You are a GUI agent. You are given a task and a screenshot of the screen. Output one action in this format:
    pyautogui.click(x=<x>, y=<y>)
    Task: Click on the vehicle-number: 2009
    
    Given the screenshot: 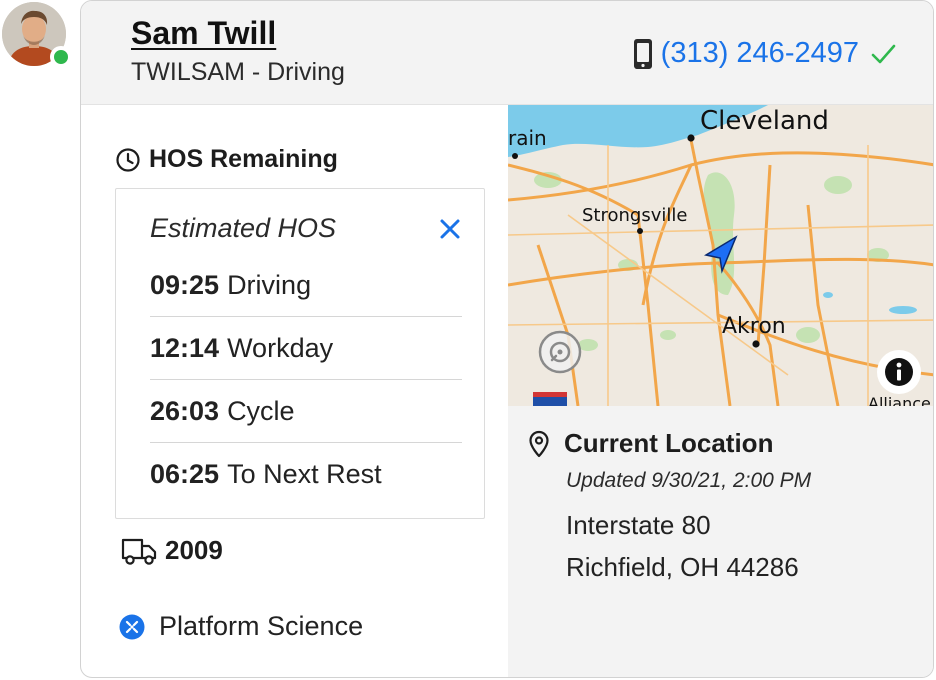 What is the action you would take?
    pyautogui.click(x=194, y=550)
    